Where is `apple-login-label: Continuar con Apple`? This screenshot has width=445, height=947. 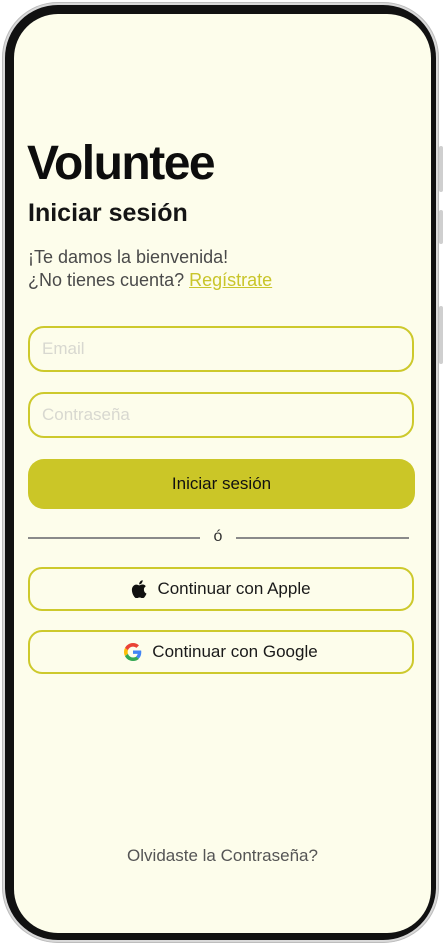 apple-login-label: Continuar con Apple is located at coordinates (234, 588).